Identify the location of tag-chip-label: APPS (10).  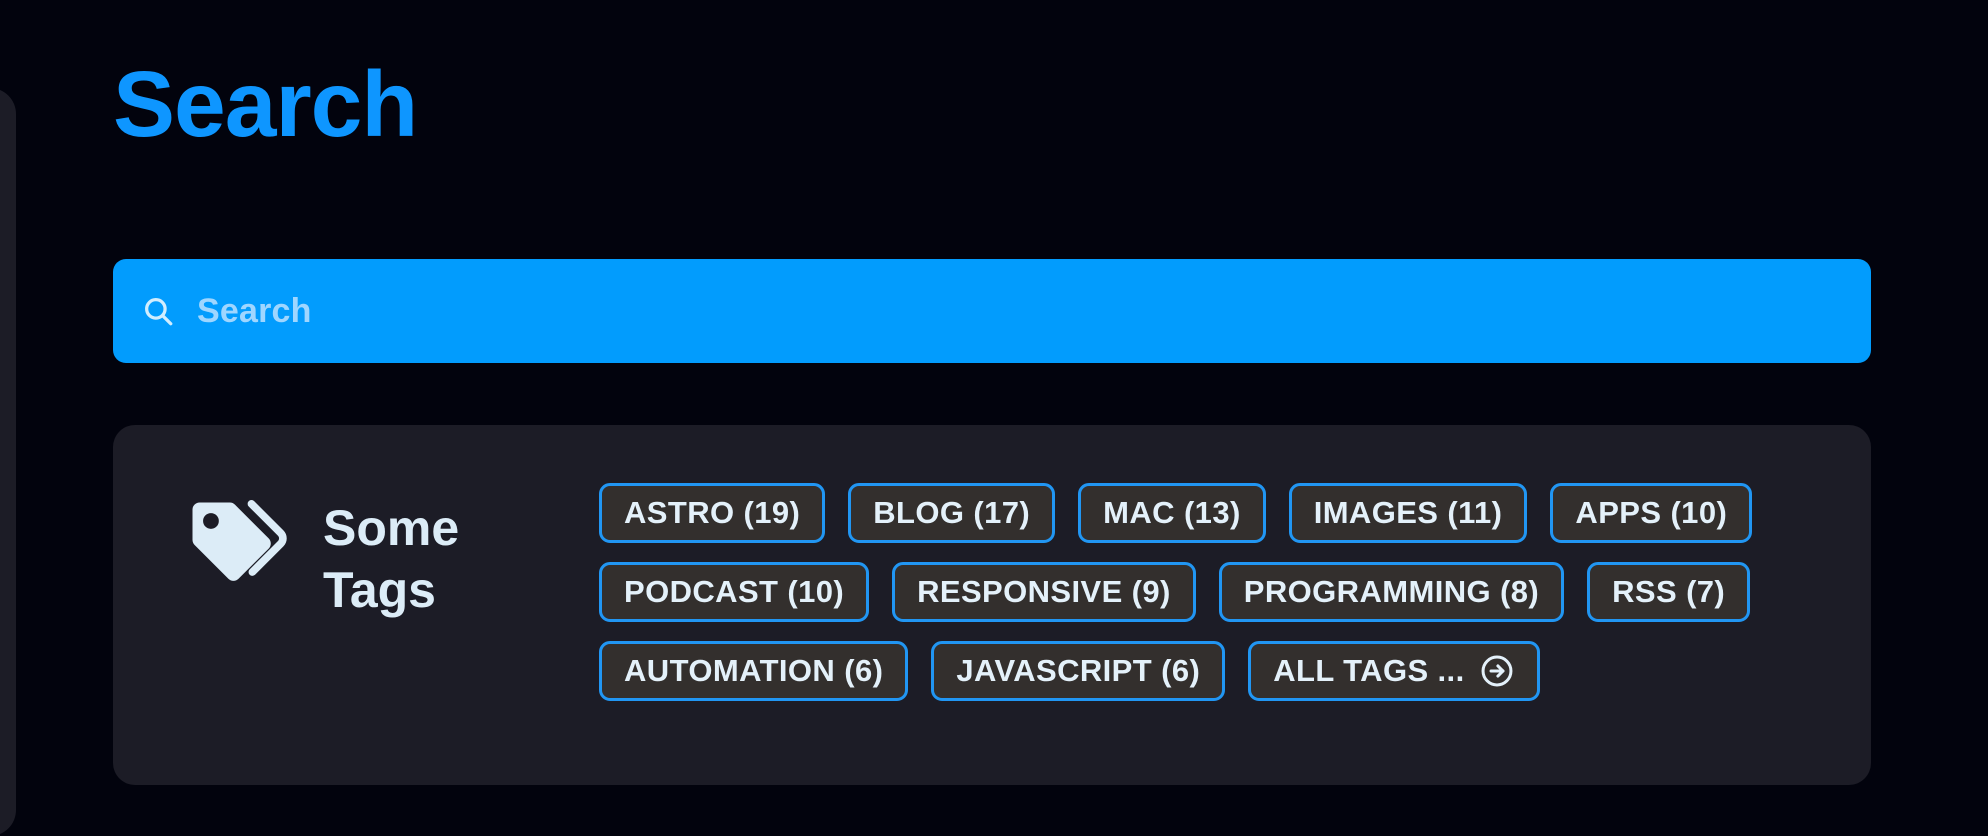
(1651, 512).